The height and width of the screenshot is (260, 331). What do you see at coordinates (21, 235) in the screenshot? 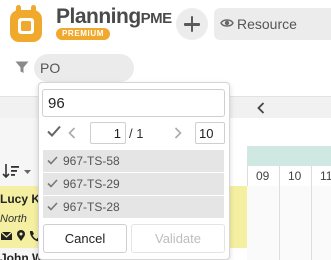
I see `map-pin-icon` at bounding box center [21, 235].